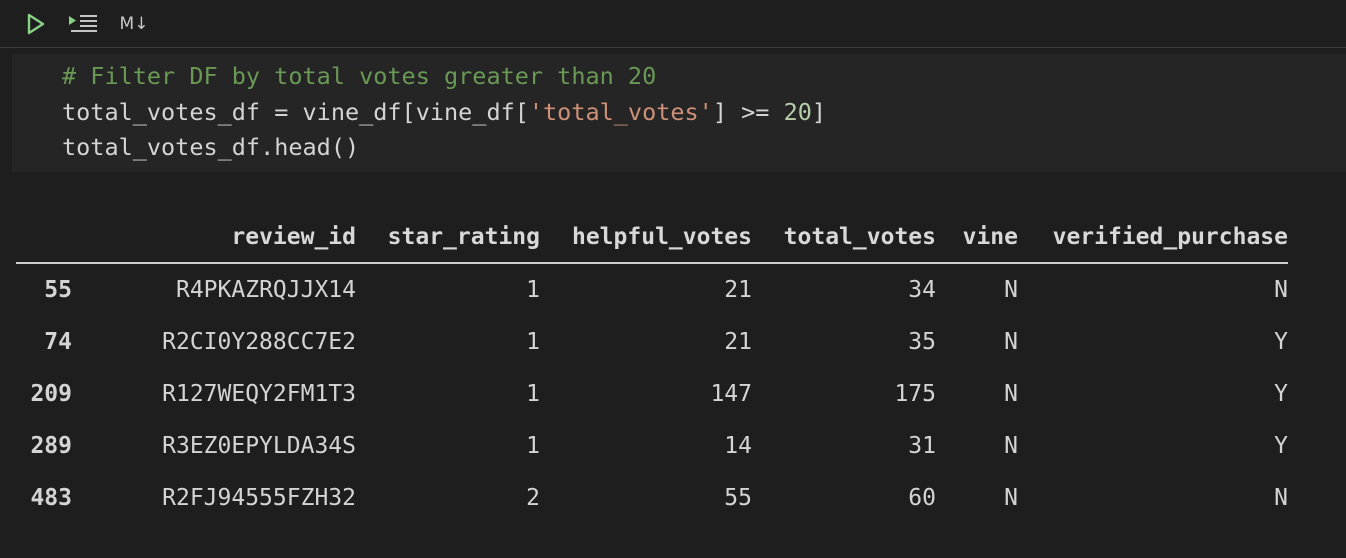 The height and width of the screenshot is (558, 1346). What do you see at coordinates (922, 498) in the screenshot?
I see `cell-total-votes: 60` at bounding box center [922, 498].